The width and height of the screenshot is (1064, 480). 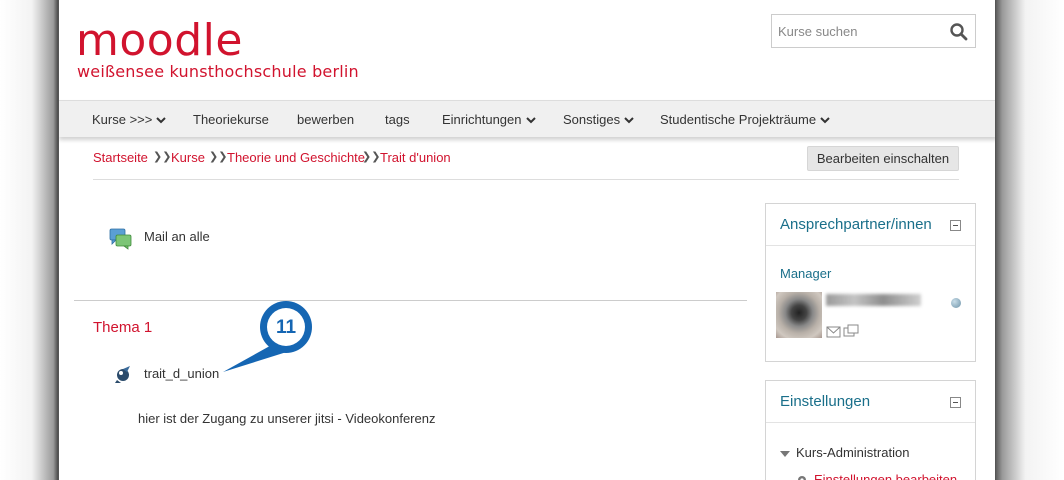 I want to click on course-search, so click(x=873, y=31).